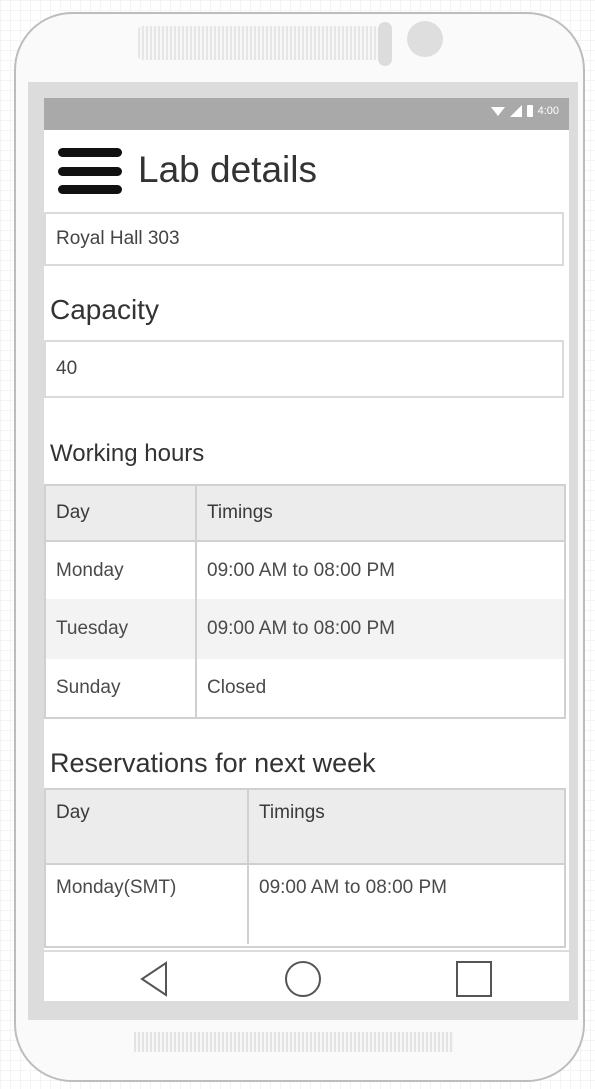  What do you see at coordinates (305, 688) in the screenshot?
I see `table-row: Sunday Closed` at bounding box center [305, 688].